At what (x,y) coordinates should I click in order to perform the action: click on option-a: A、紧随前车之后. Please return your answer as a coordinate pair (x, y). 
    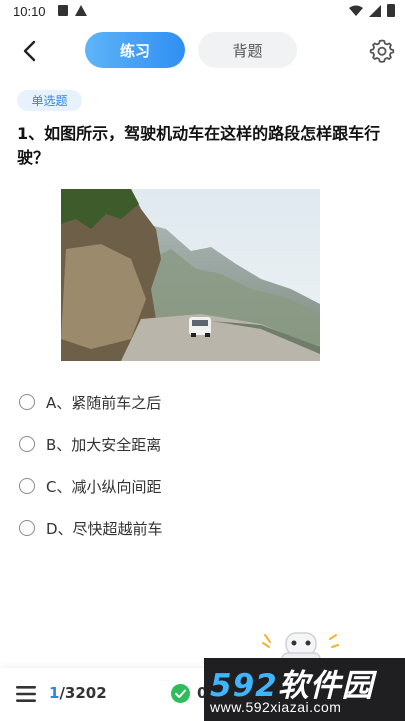
    Looking at the image, I should click on (203, 402).